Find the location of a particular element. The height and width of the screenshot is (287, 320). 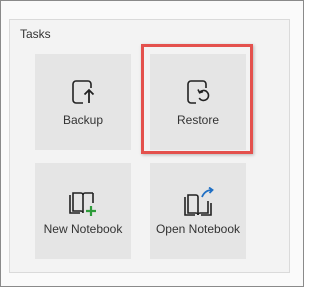

open-notebook-button: Open Notebook is located at coordinates (198, 211).